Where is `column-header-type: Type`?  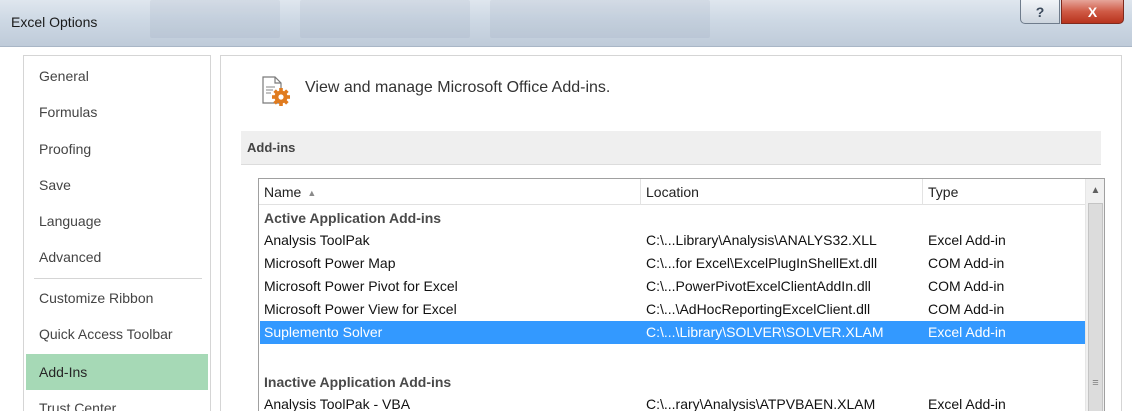 column-header-type: Type is located at coordinates (1004, 192).